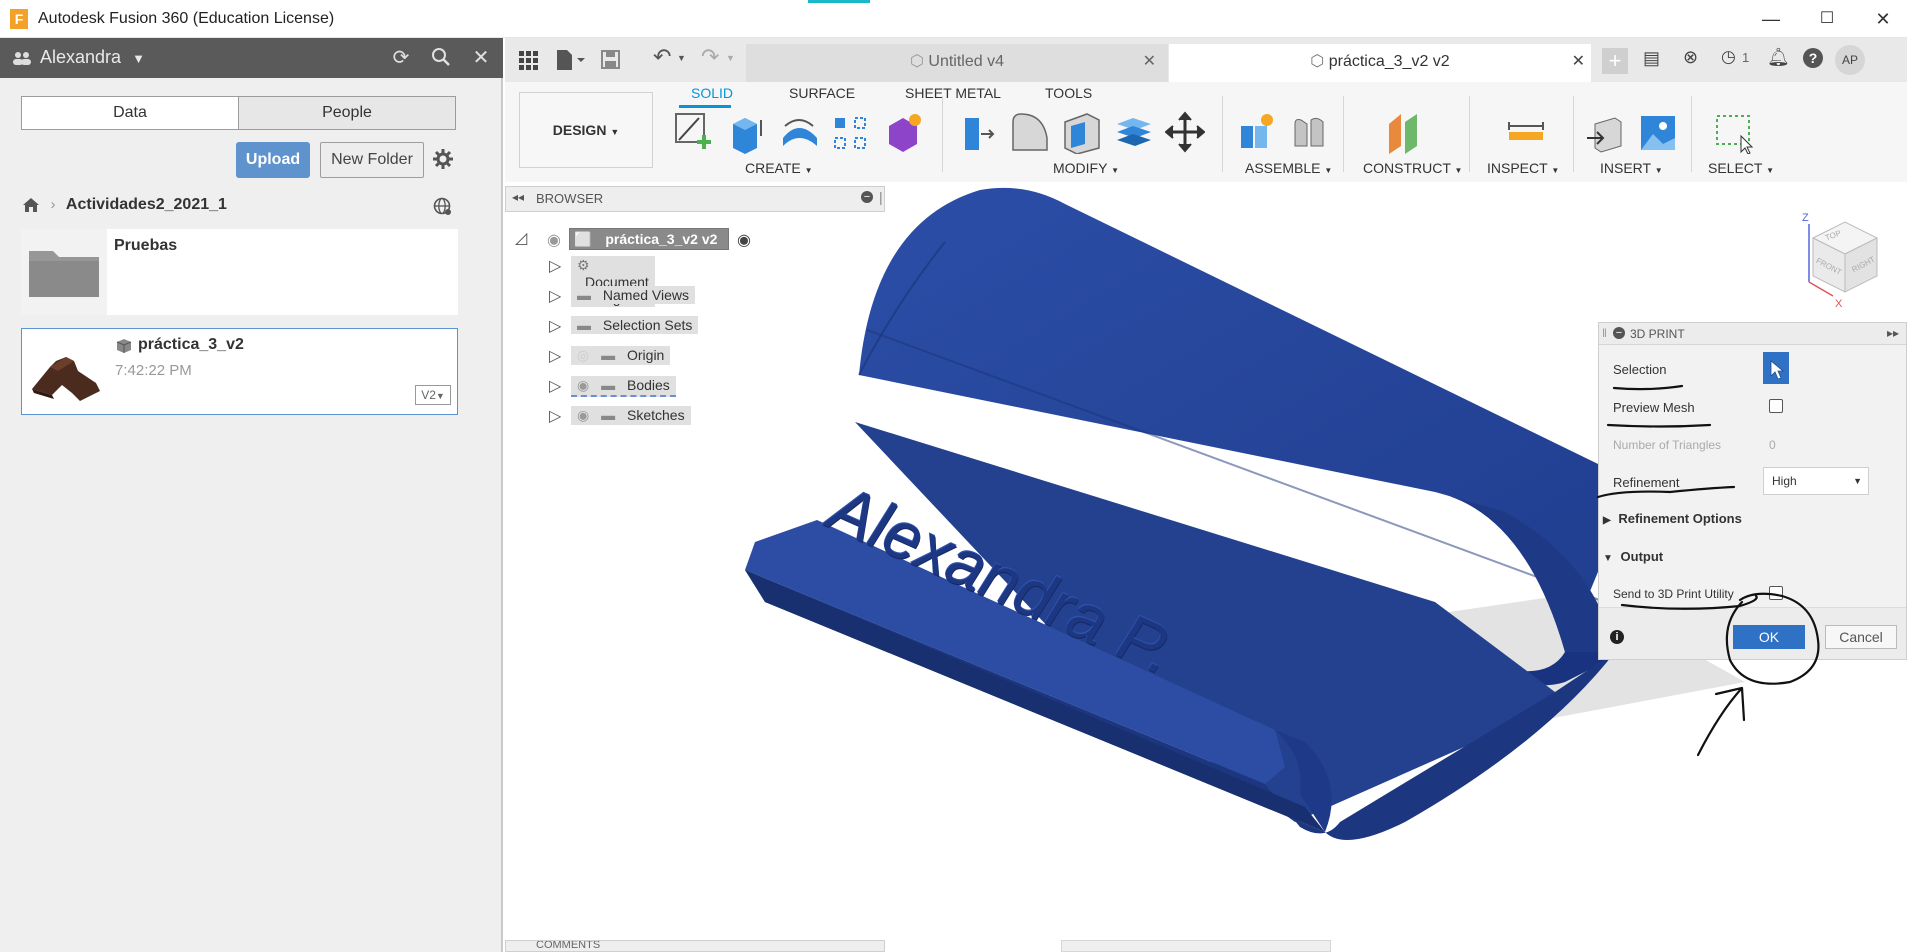 Image resolution: width=1907 pixels, height=952 pixels. What do you see at coordinates (1816, 481) in the screenshot?
I see `refinement-select: High ▼` at bounding box center [1816, 481].